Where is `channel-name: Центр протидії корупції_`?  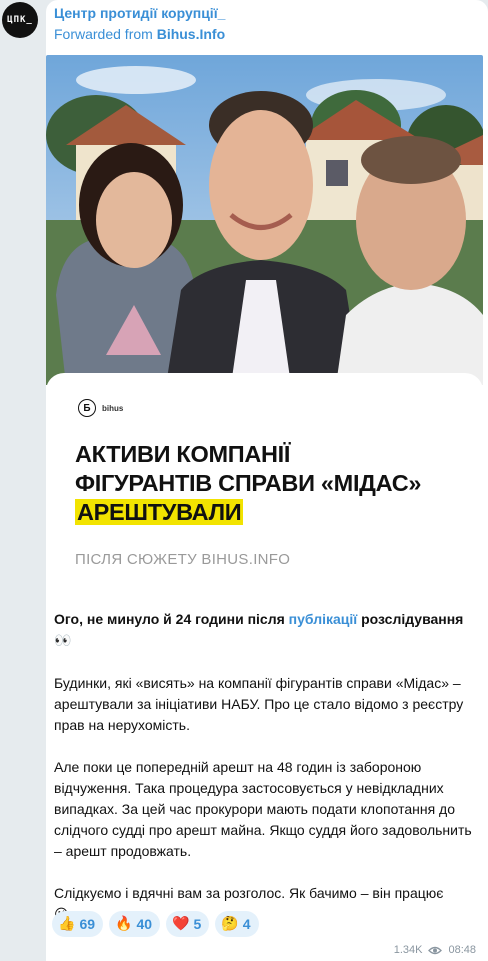
channel-name: Центр протидії корупції_ is located at coordinates (139, 13).